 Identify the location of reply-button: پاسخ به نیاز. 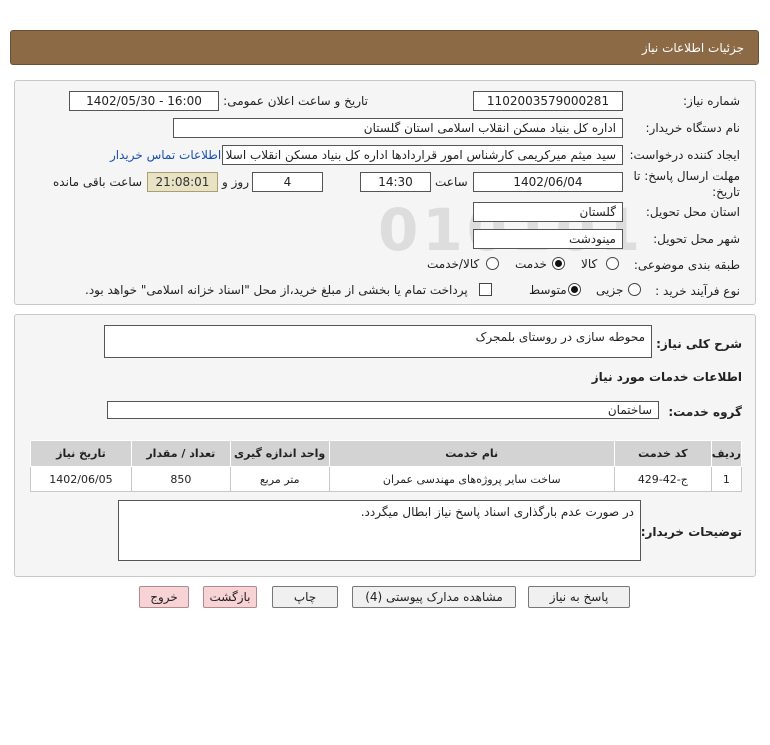
(579, 597).